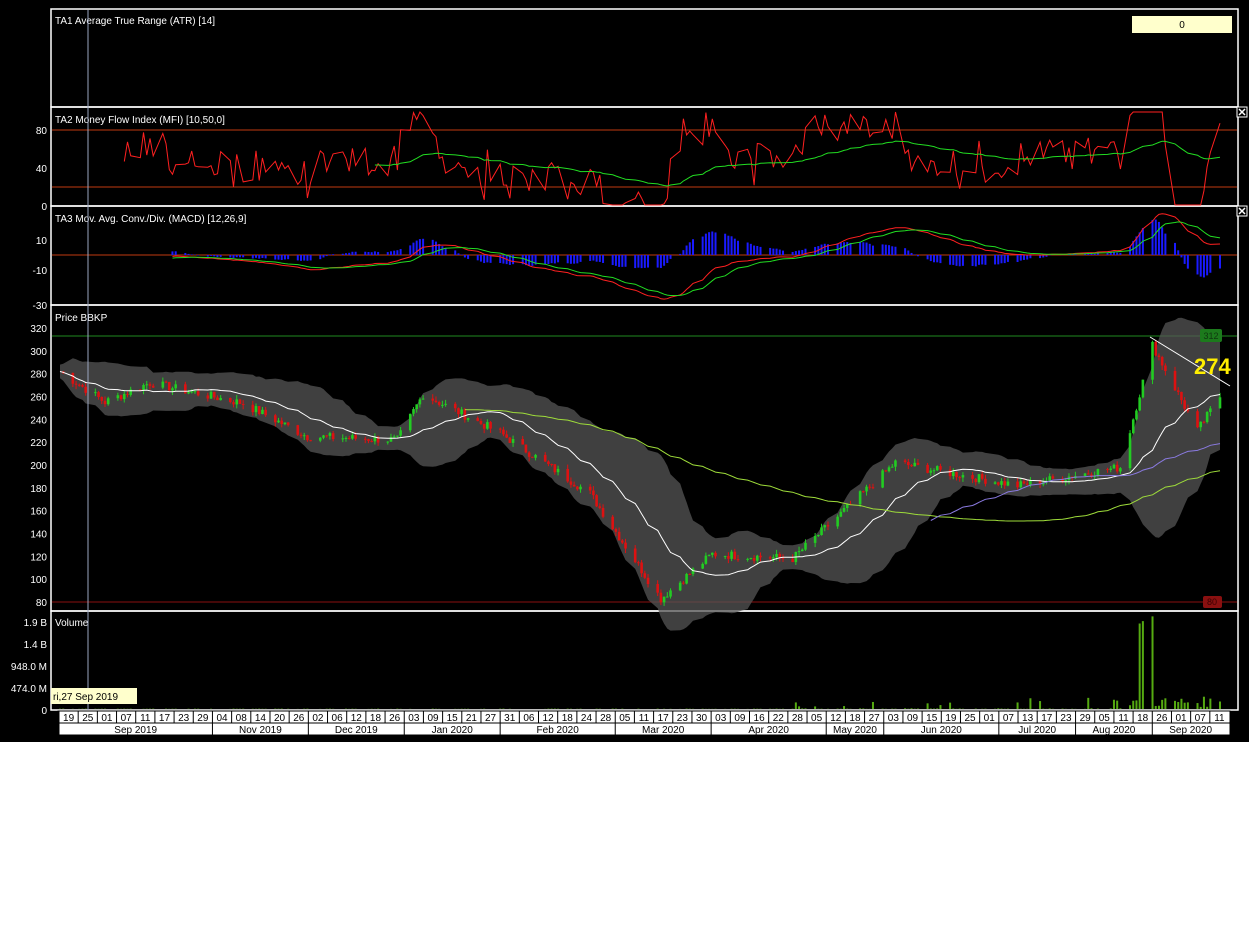 This screenshot has width=1249, height=939. I want to click on volume-title: Volume, so click(72, 623).